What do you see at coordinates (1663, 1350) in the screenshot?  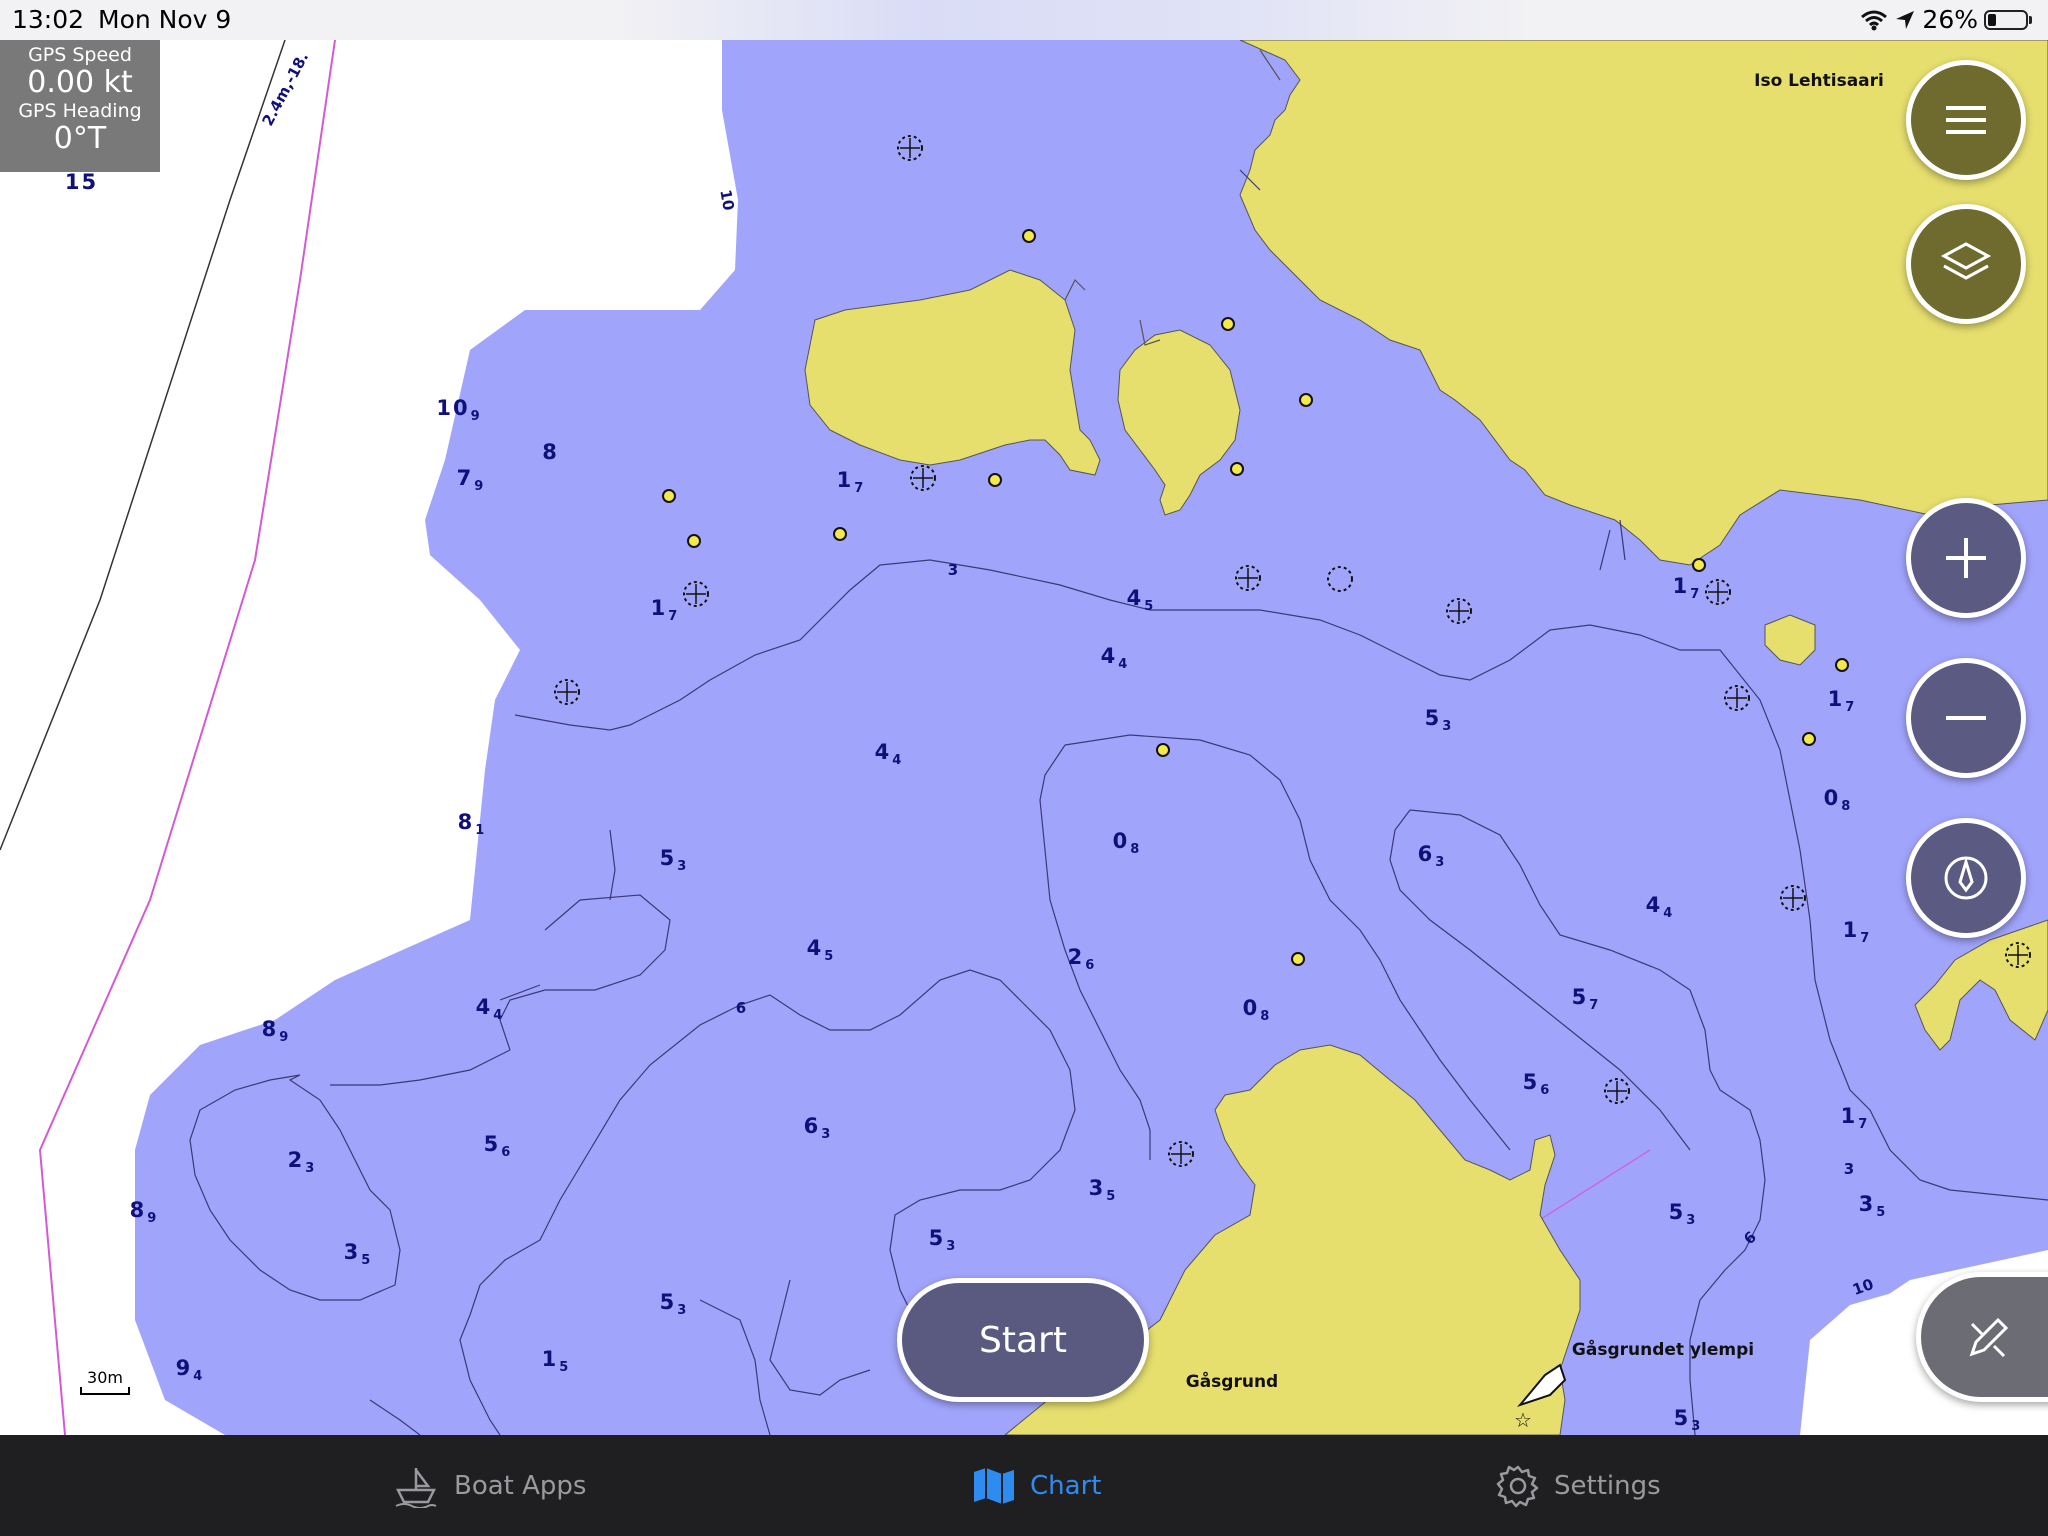 I see `place-label: Gåsgrundet ylempi` at bounding box center [1663, 1350].